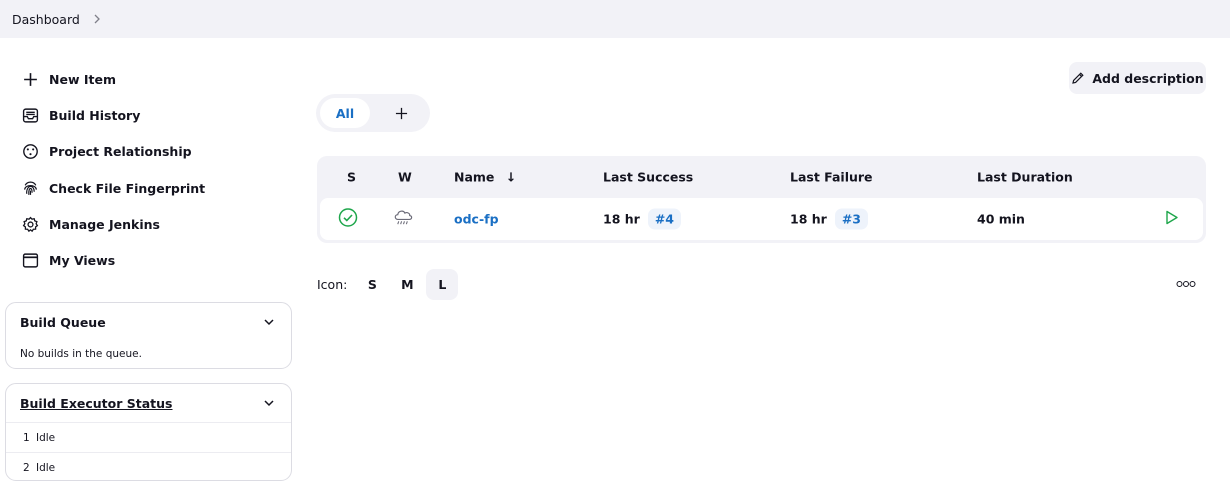 This screenshot has height=494, width=1230. What do you see at coordinates (26, 437) in the screenshot?
I see `executor-number: 1` at bounding box center [26, 437].